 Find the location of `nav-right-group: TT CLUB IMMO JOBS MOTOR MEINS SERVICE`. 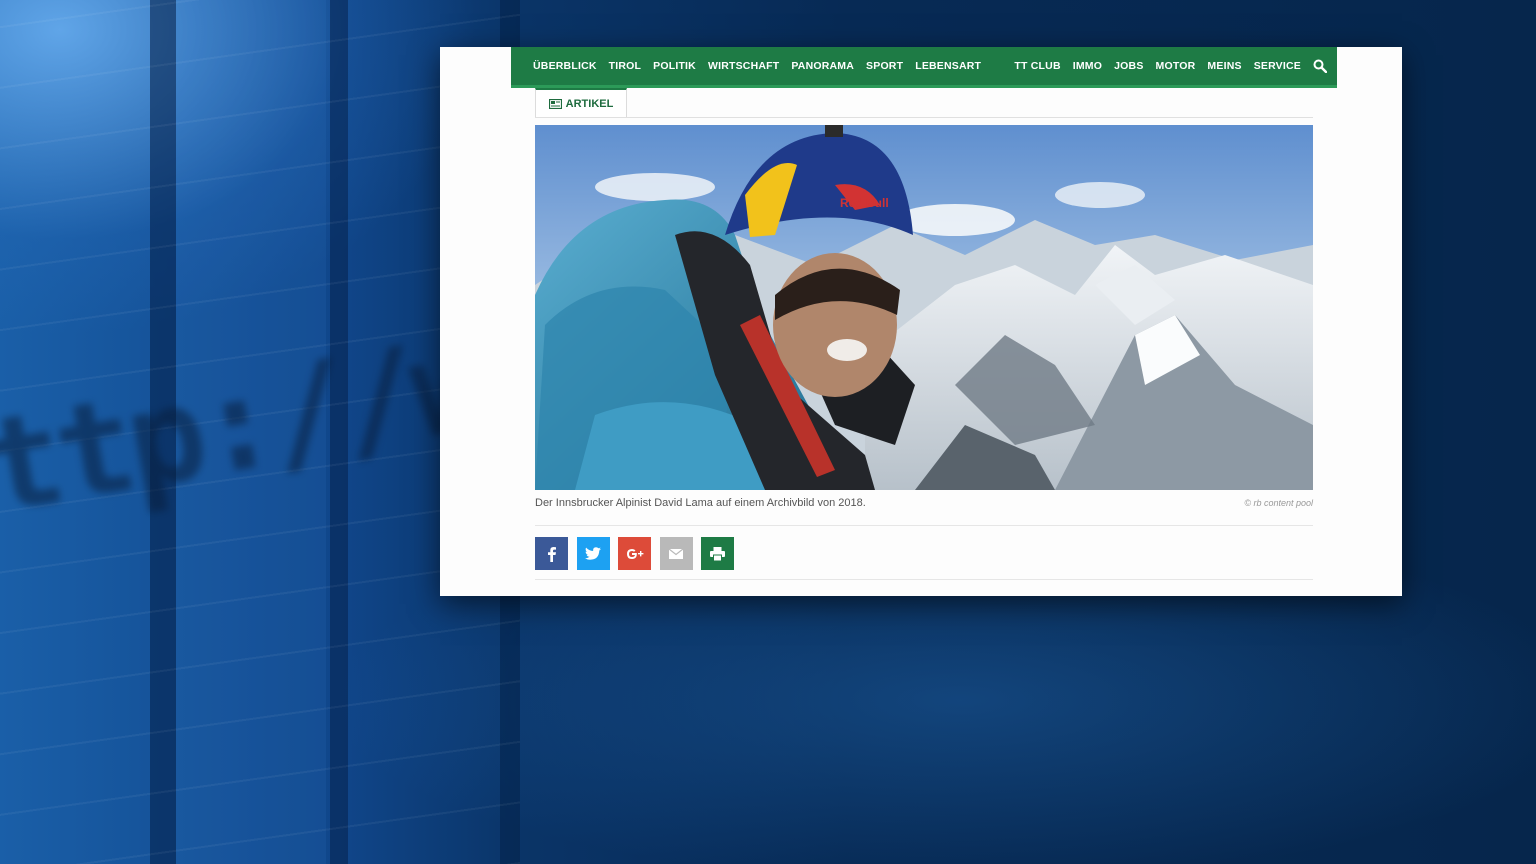

nav-right-group: TT CLUB IMMO JOBS MOTOR MEINS SERVICE is located at coordinates (1170, 66).